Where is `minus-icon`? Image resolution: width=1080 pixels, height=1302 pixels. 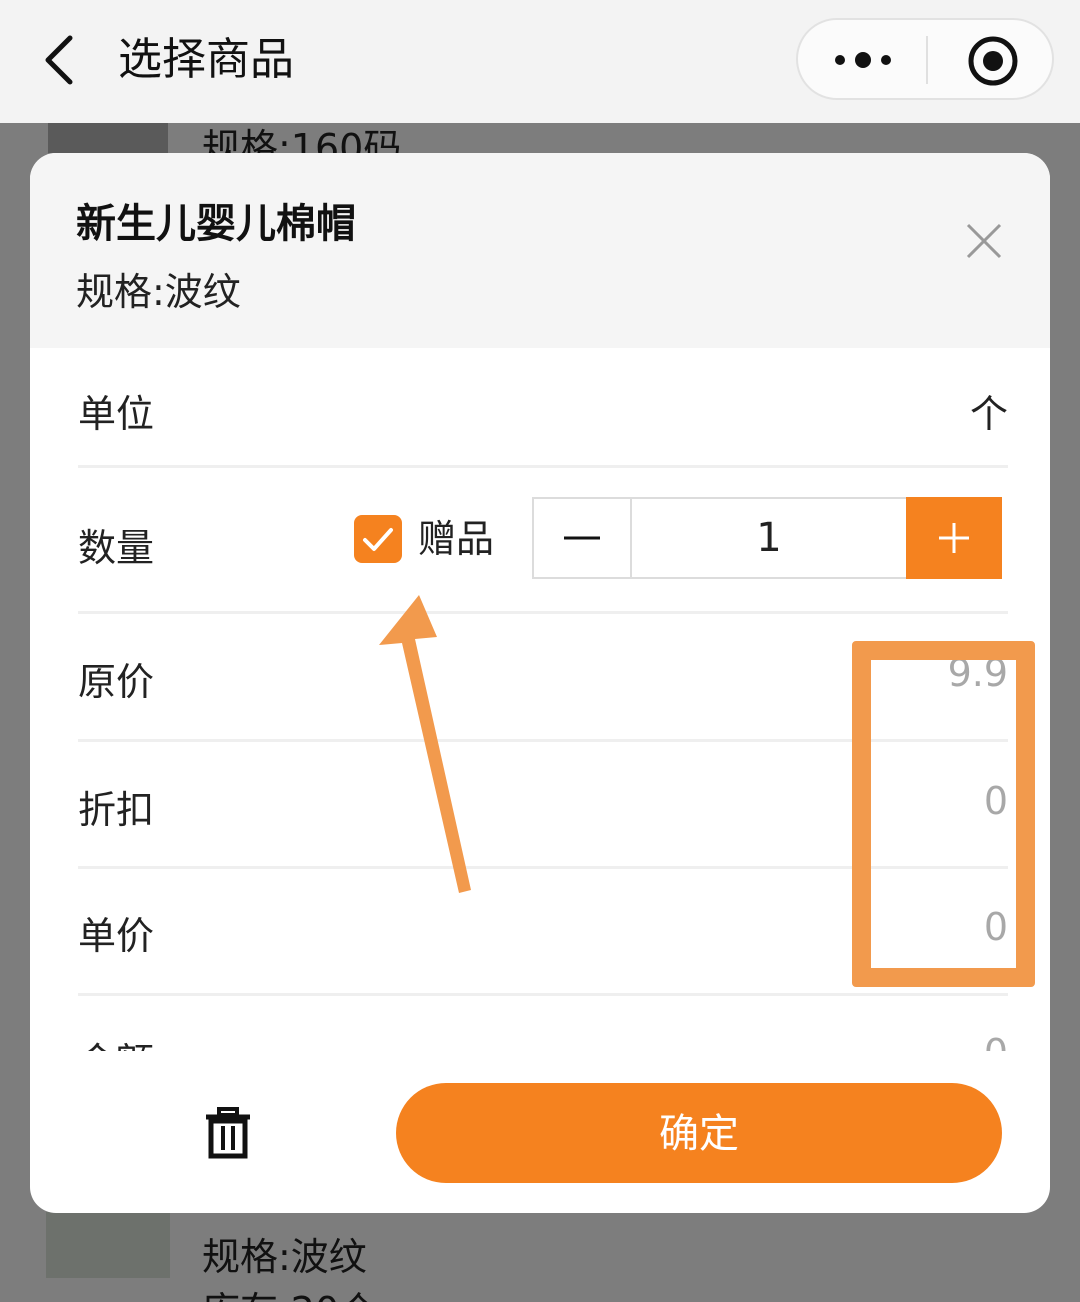 minus-icon is located at coordinates (582, 538).